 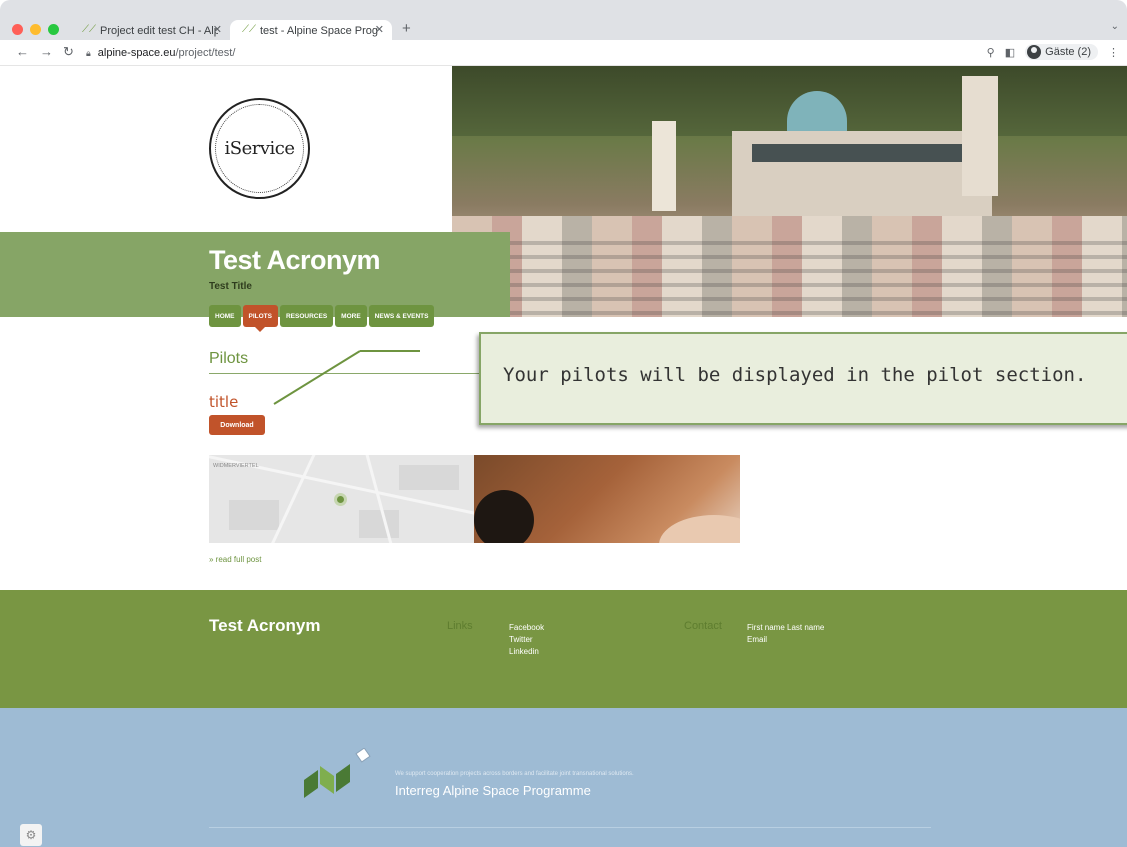 What do you see at coordinates (68, 52) in the screenshot?
I see `reload-icon: ↻` at bounding box center [68, 52].